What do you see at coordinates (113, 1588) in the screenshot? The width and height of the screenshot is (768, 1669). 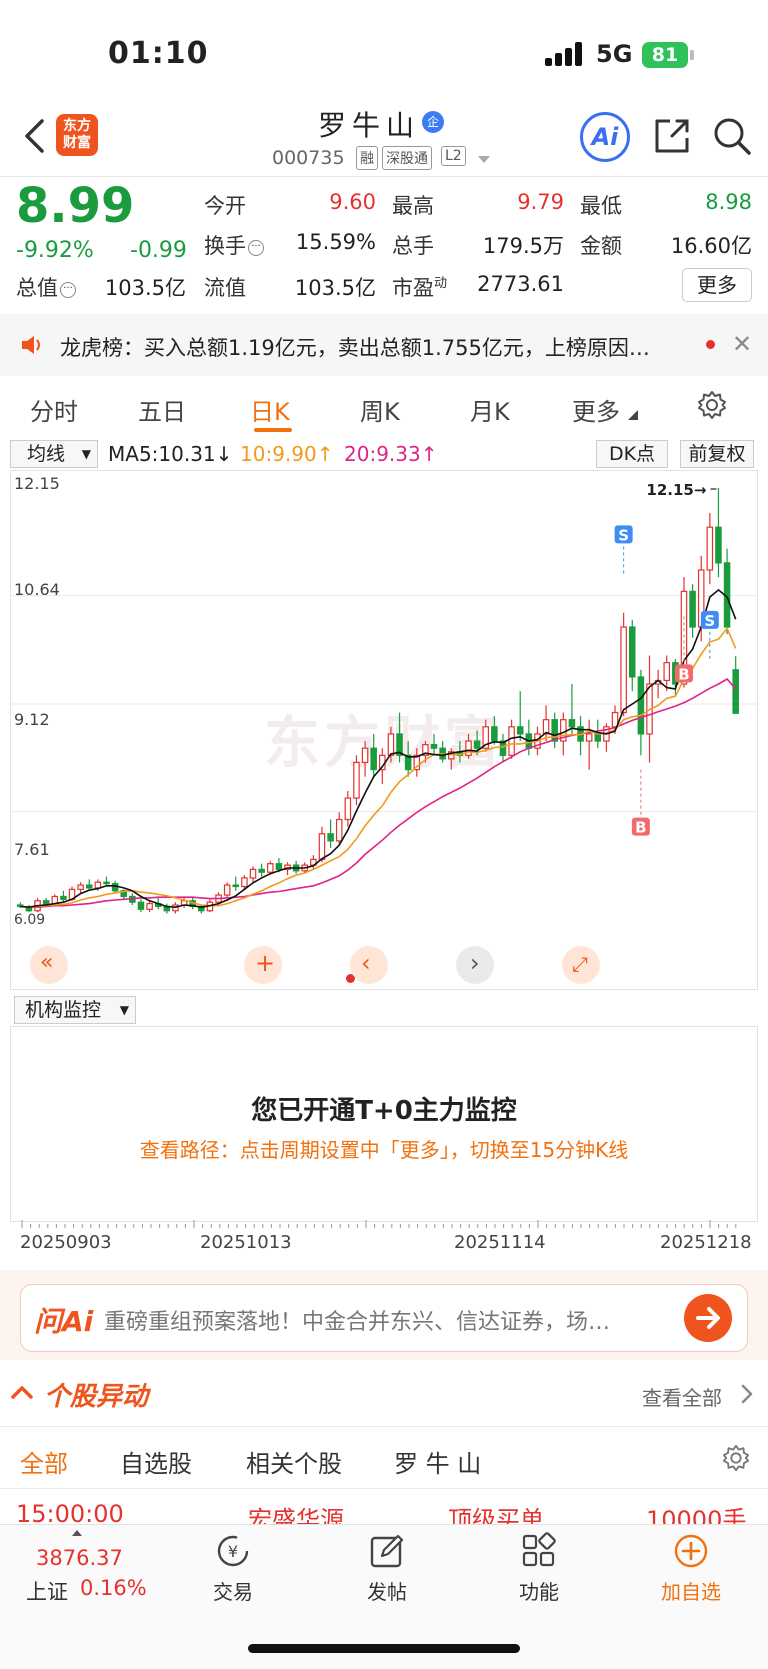 I see `index-change: 0.16%` at bounding box center [113, 1588].